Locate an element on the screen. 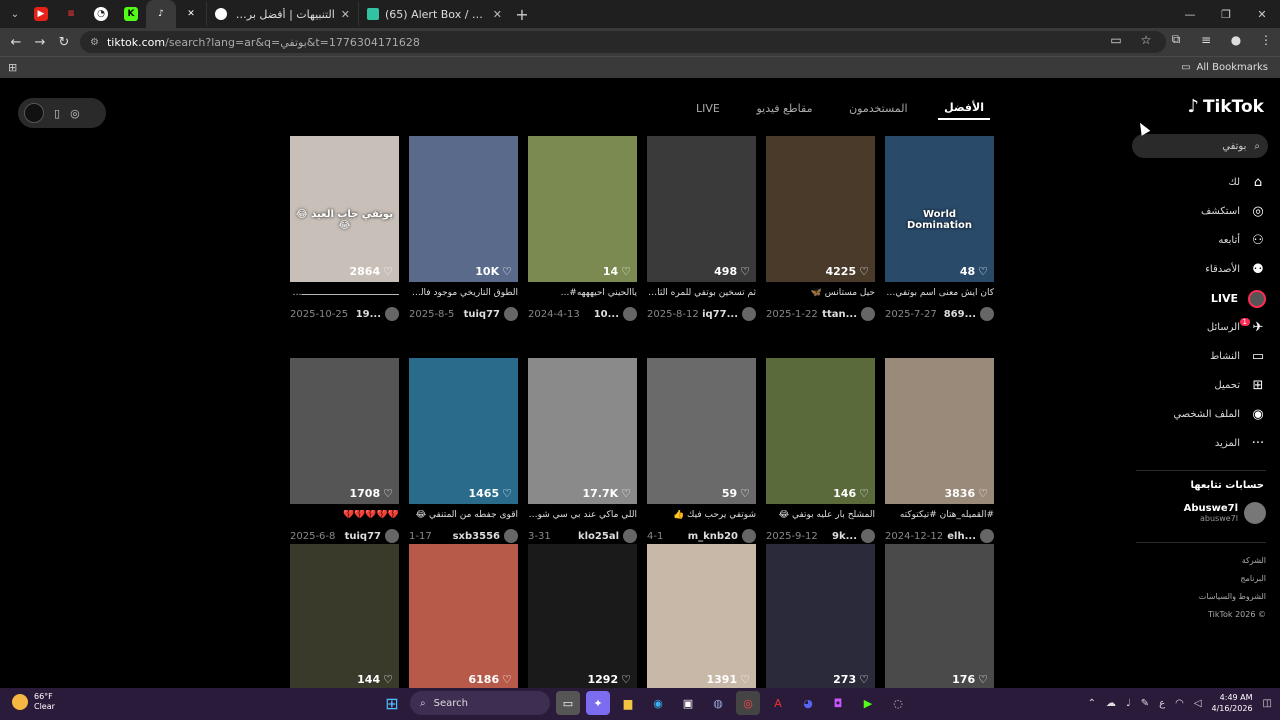  language-indicator: ع is located at coordinates (1162, 703).